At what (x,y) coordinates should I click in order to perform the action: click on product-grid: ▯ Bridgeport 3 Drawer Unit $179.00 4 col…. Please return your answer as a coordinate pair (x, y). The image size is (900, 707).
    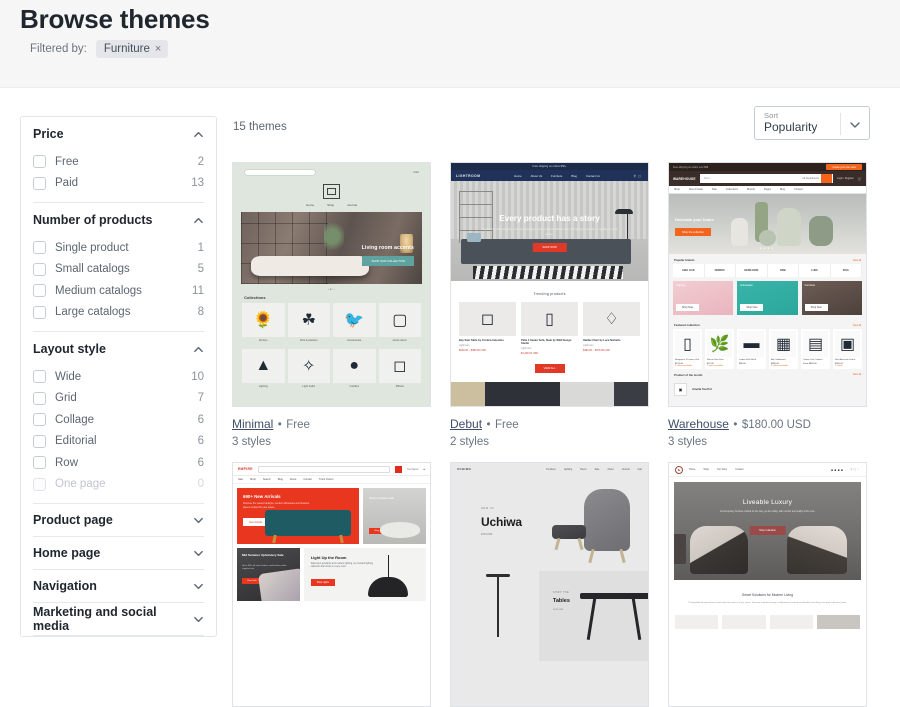
    Looking at the image, I should click on (767, 349).